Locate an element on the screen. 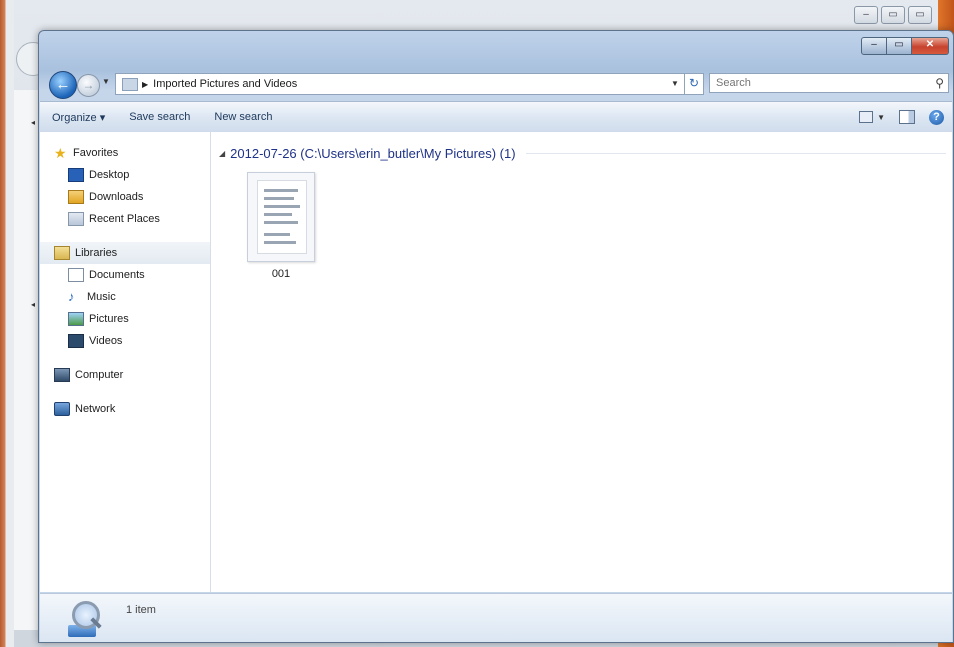 This screenshot has height=647, width=954. command-bar-right: ▼ ? is located at coordinates (905, 117).